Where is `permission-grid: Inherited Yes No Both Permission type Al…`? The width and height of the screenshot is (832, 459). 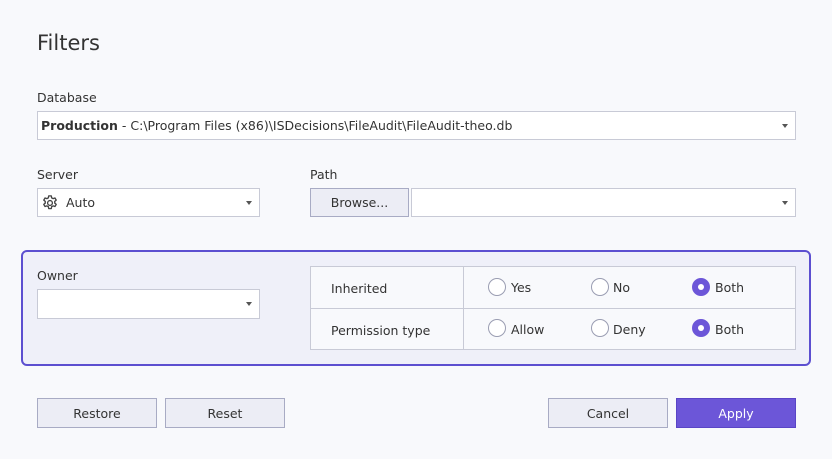
permission-grid: Inherited Yes No Both Permission type Al… is located at coordinates (553, 308).